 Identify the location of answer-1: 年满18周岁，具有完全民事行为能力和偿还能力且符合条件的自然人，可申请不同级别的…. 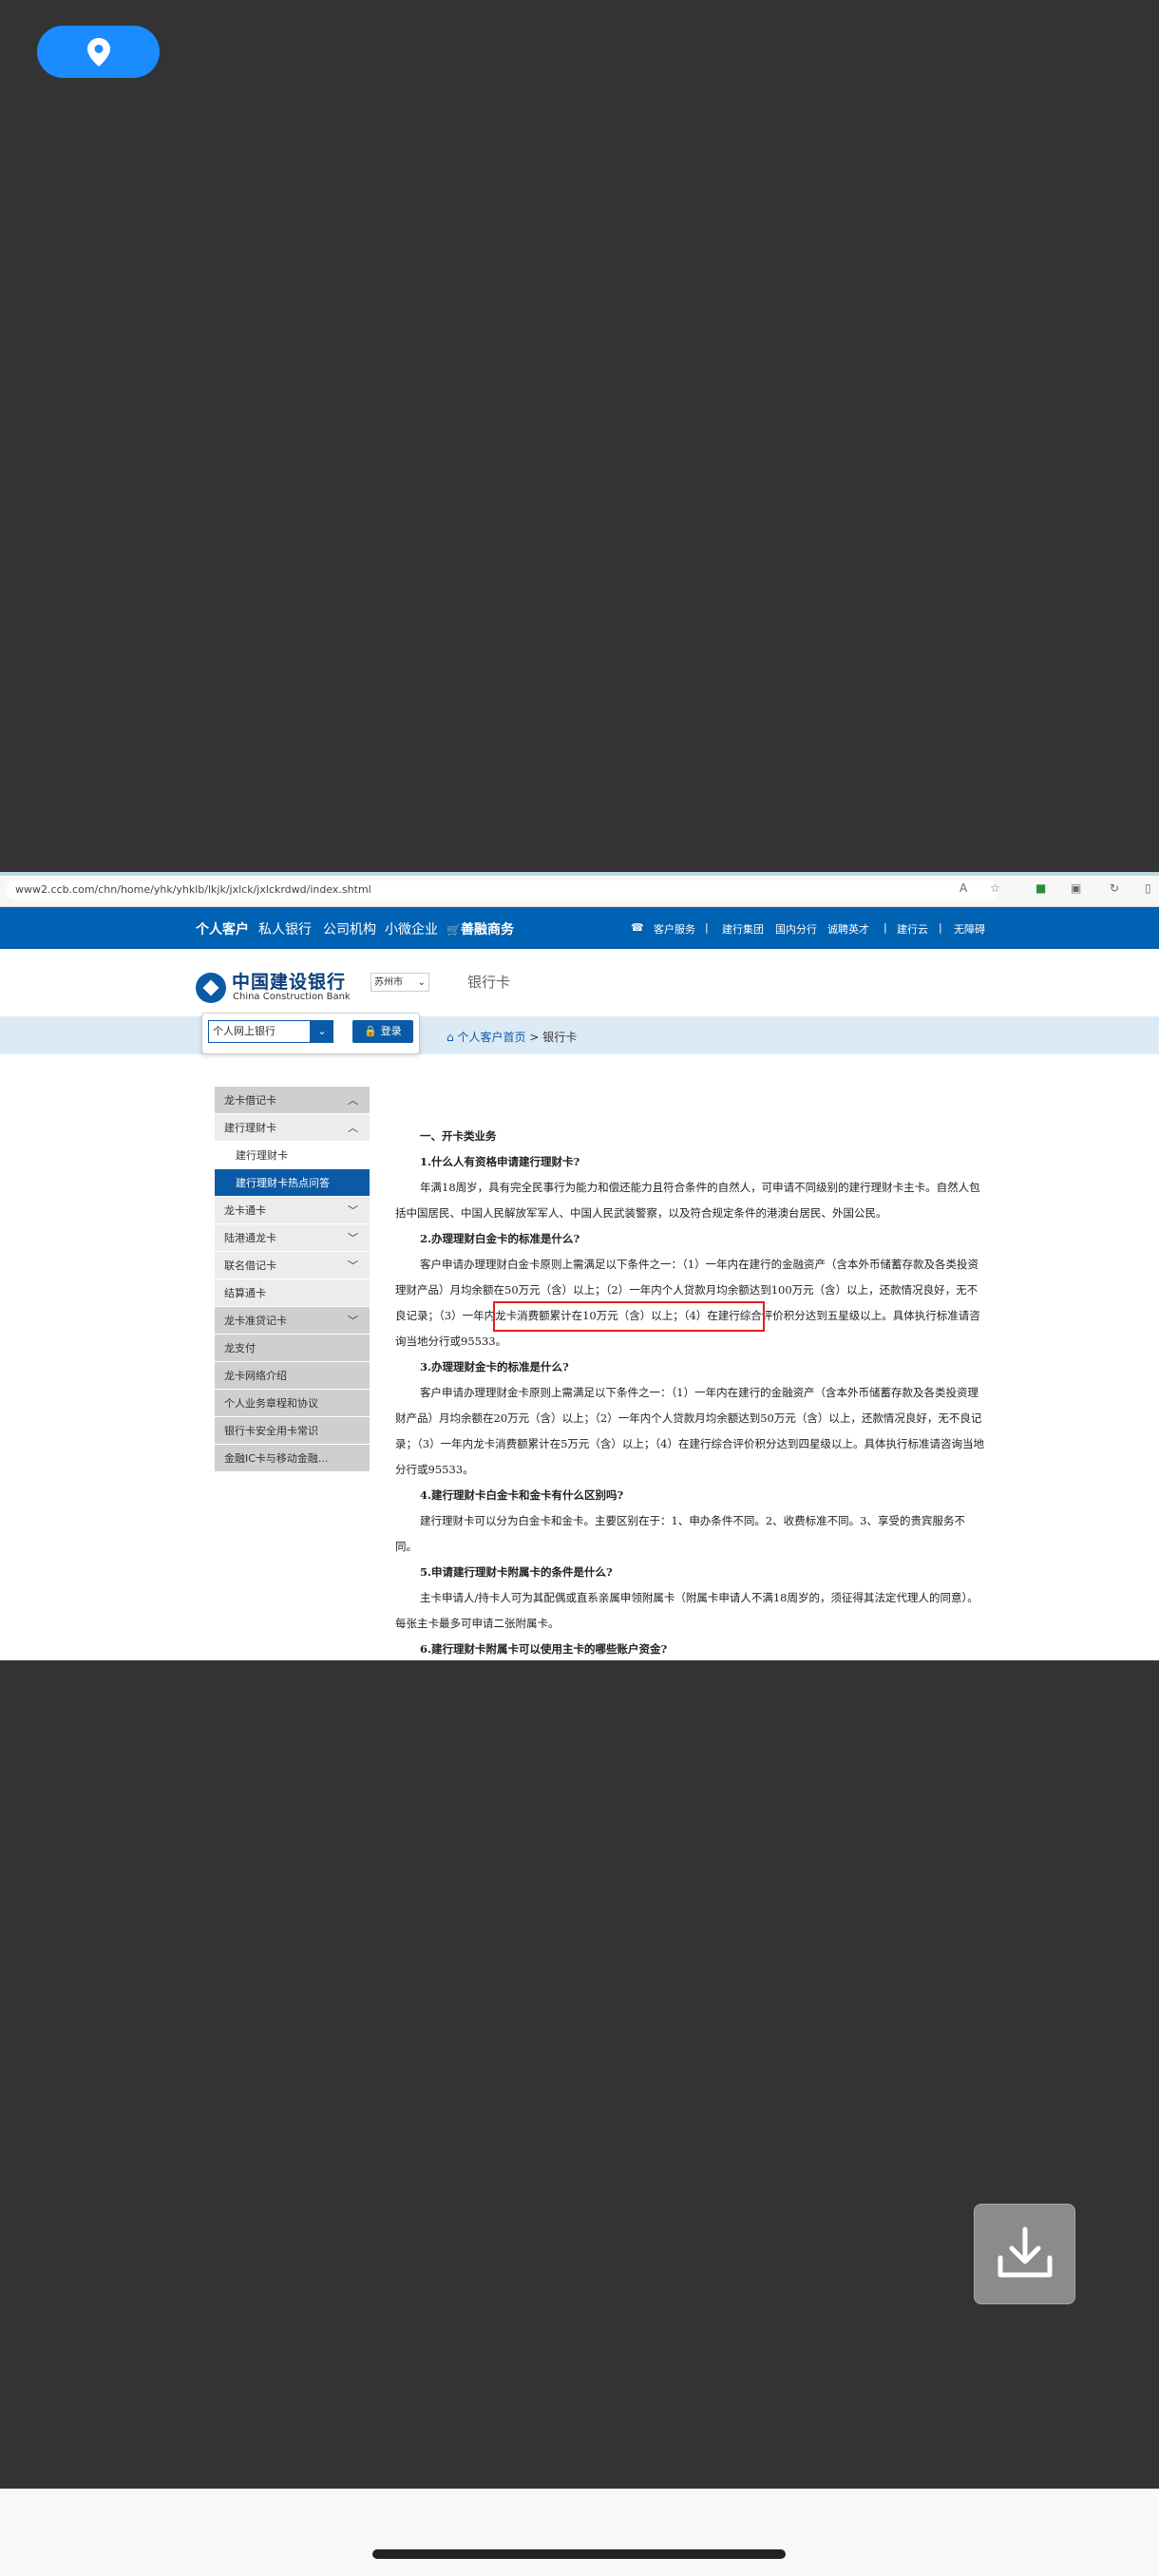
(687, 1200).